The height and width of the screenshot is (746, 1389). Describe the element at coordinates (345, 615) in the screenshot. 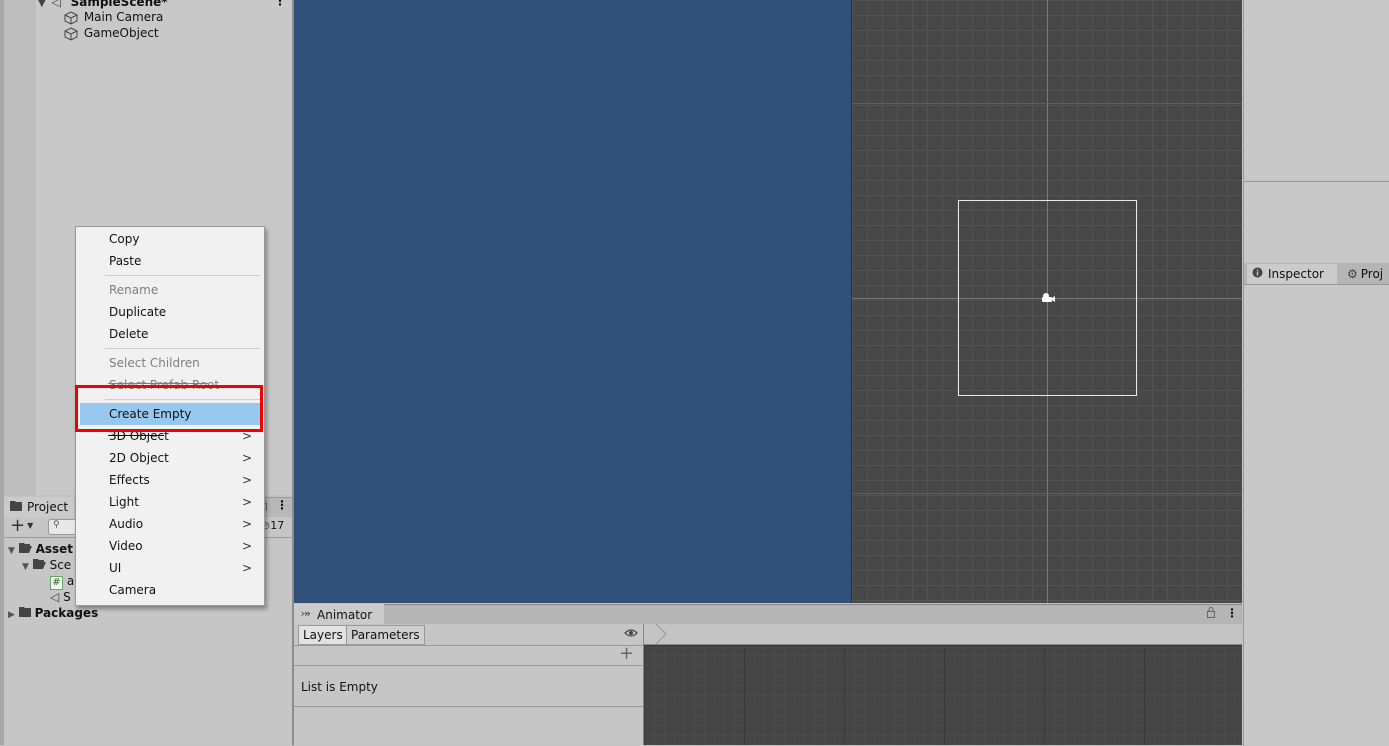

I see `animator-tab-label: Animator` at that location.